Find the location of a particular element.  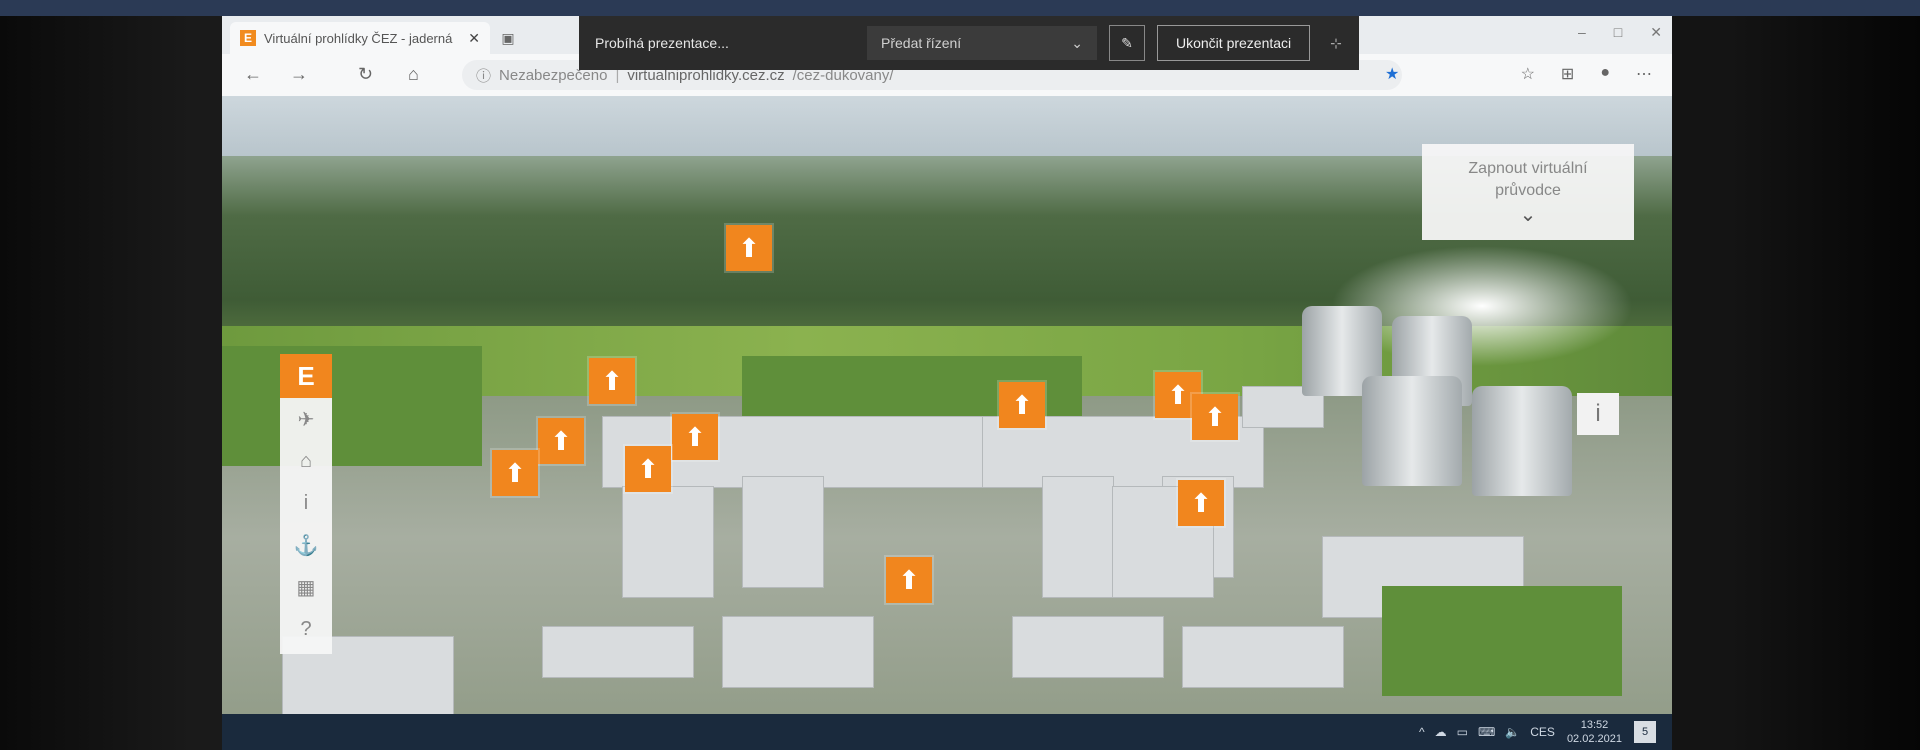

taskbar: ^ ☁ ▭ ⌨ 🔈 CES 13:52 02.02.2021 5 is located at coordinates (947, 732).